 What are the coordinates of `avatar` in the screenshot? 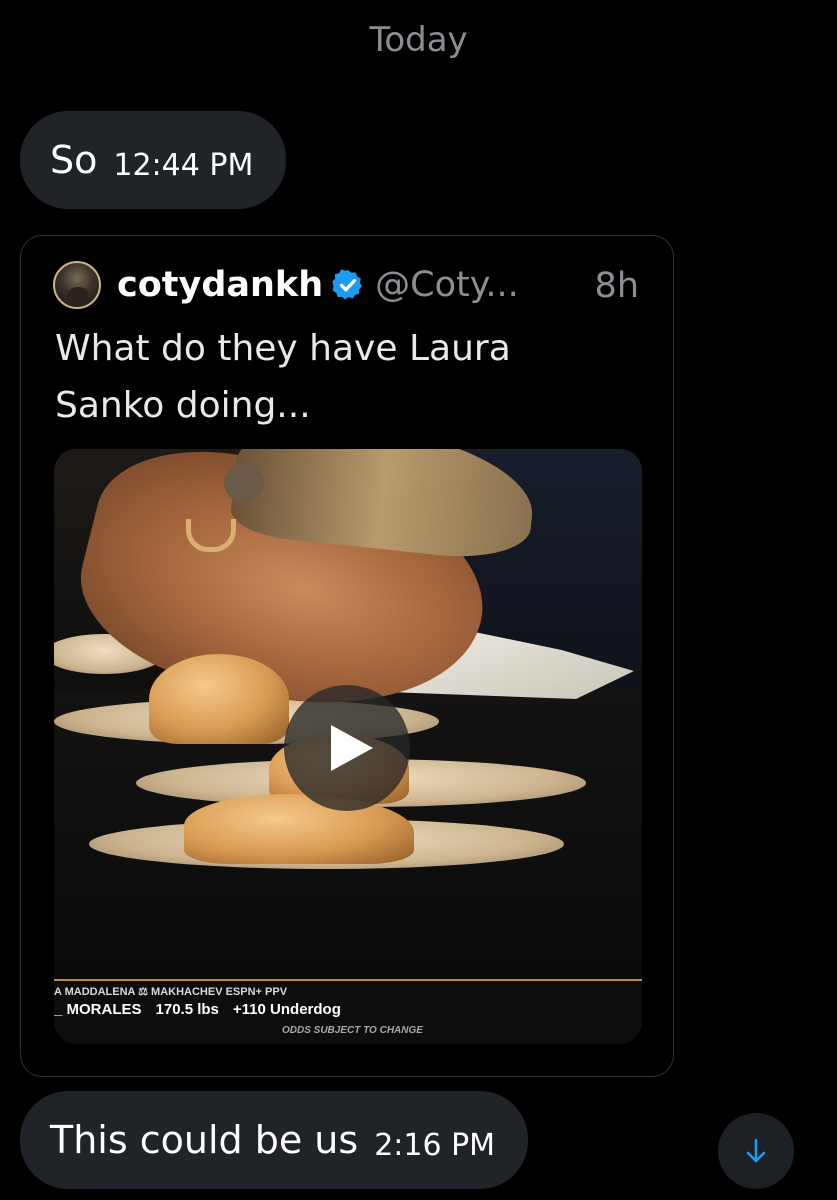 It's located at (77, 285).